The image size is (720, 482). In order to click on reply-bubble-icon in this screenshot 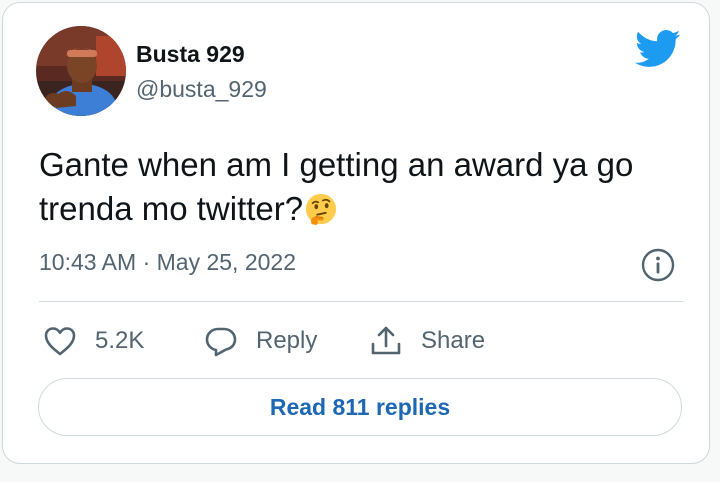, I will do `click(221, 341)`.